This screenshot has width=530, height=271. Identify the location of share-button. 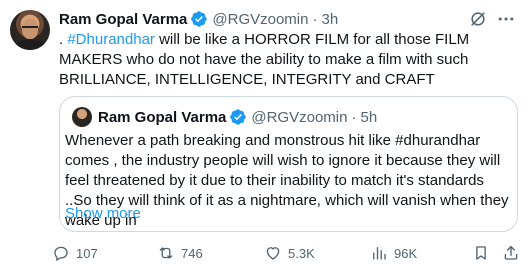
(511, 253).